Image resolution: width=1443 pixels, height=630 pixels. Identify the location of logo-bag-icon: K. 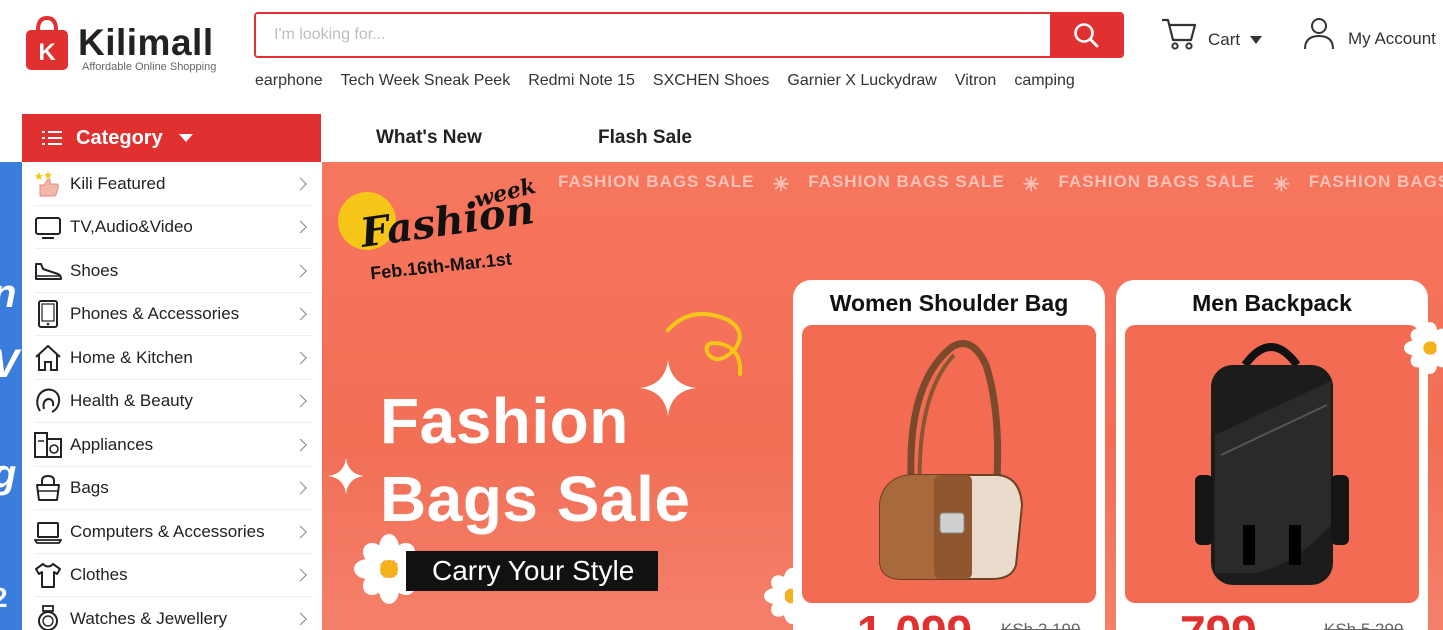
(47, 43).